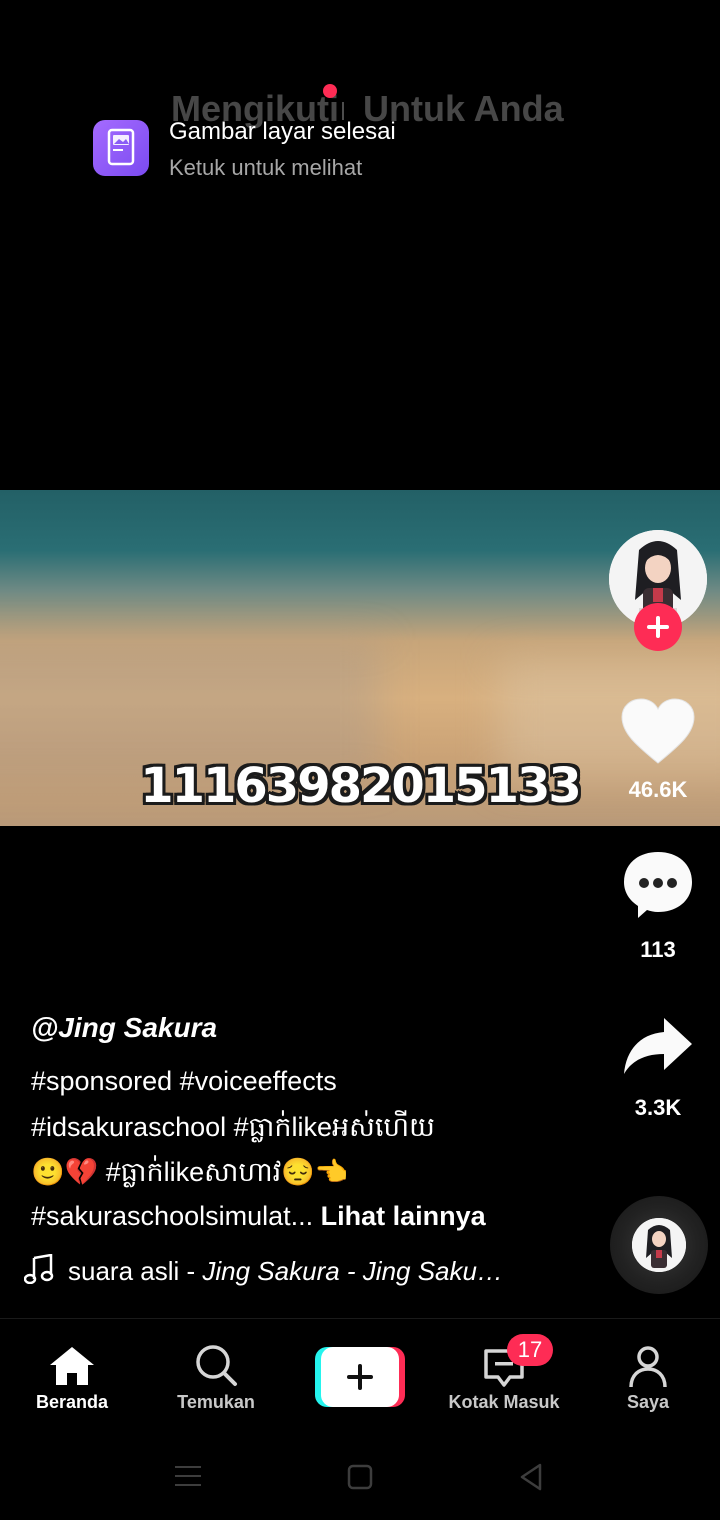 The width and height of the screenshot is (720, 1520). Describe the element at coordinates (360, 1477) in the screenshot. I see `home-square-icon` at that location.